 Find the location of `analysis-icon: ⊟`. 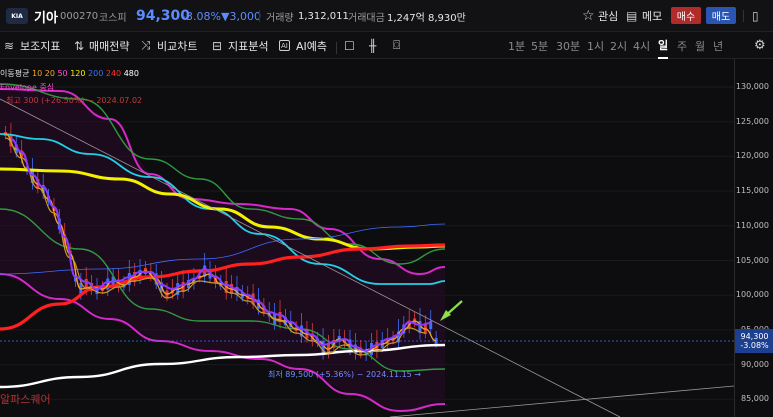

analysis-icon: ⊟ is located at coordinates (217, 45).